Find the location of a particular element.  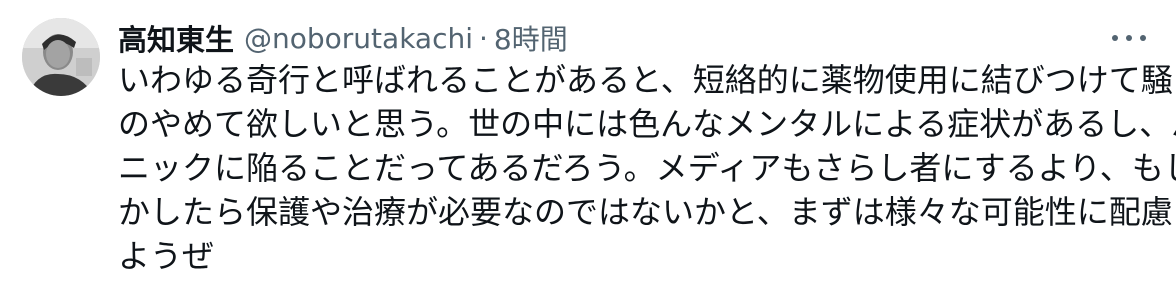

avatar-image is located at coordinates (61, 57).